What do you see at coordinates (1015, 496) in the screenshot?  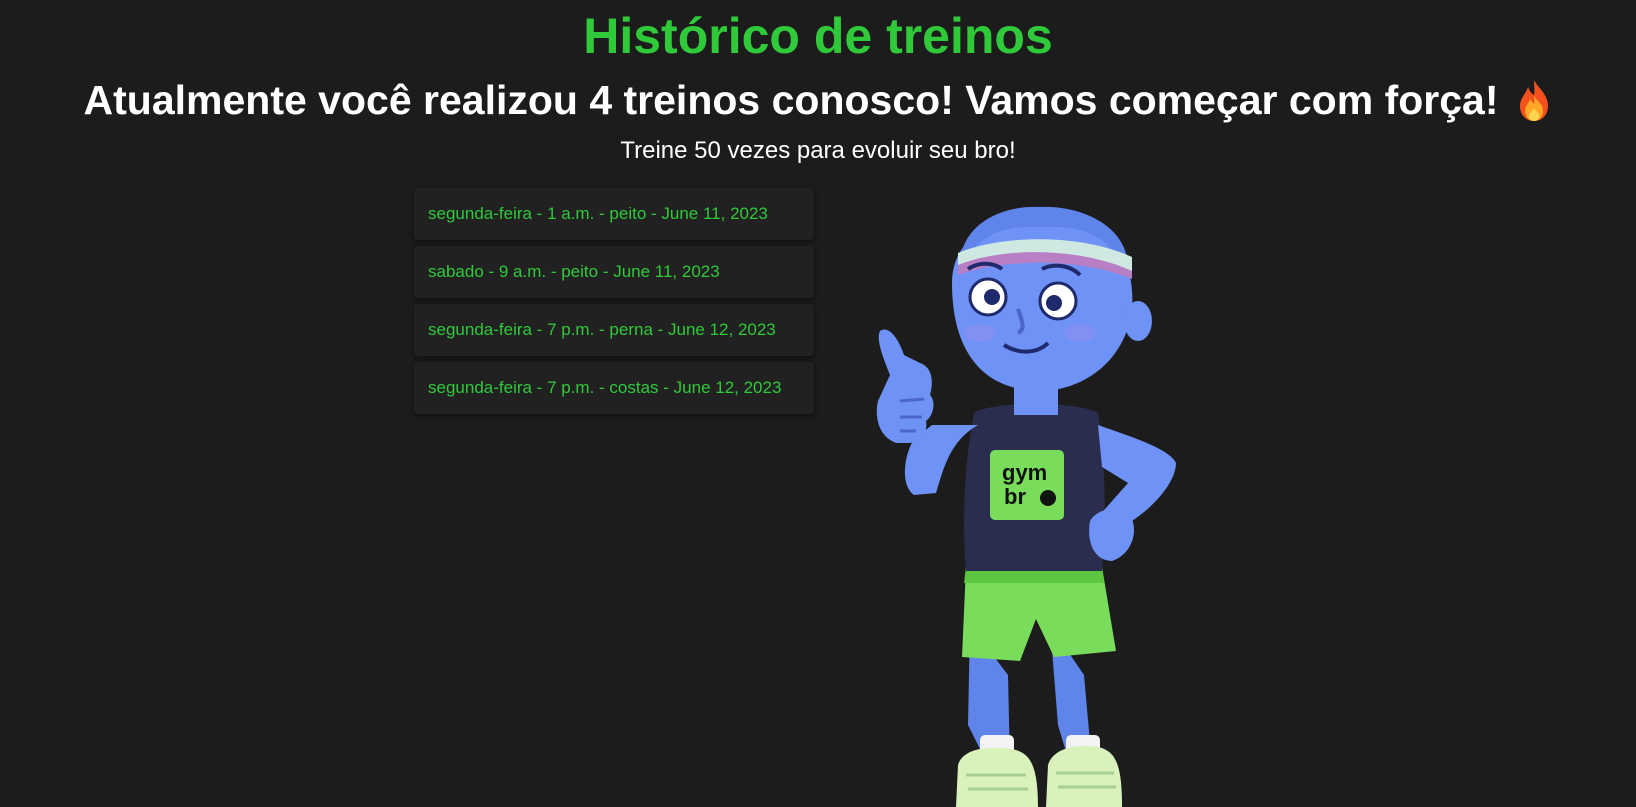 I see `shirt-logo-line2: br` at bounding box center [1015, 496].